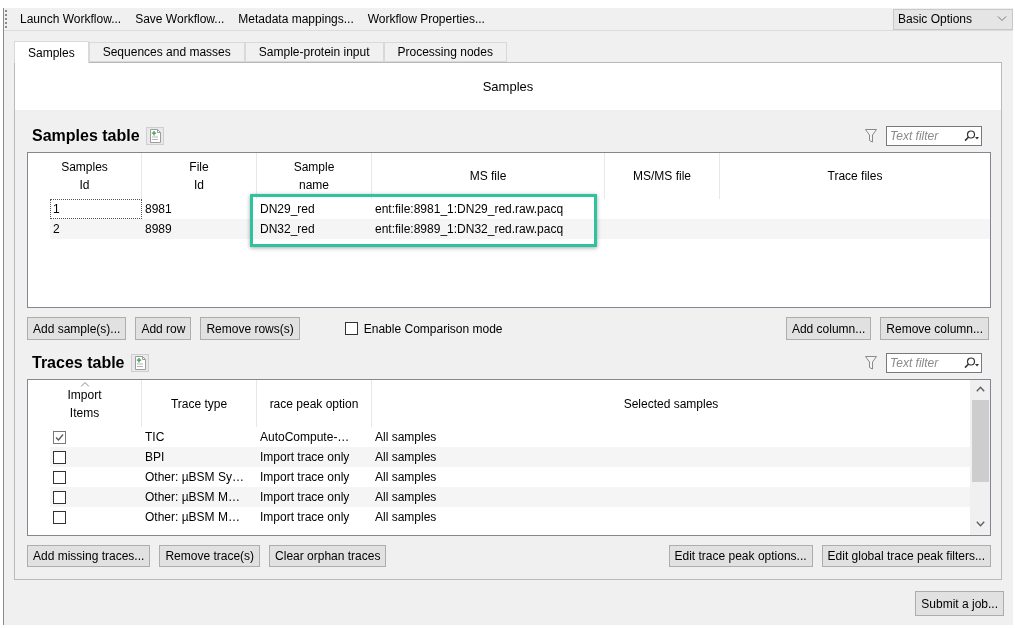 This screenshot has width=1015, height=628. Describe the element at coordinates (199, 176) in the screenshot. I see `column-header: File Id` at that location.